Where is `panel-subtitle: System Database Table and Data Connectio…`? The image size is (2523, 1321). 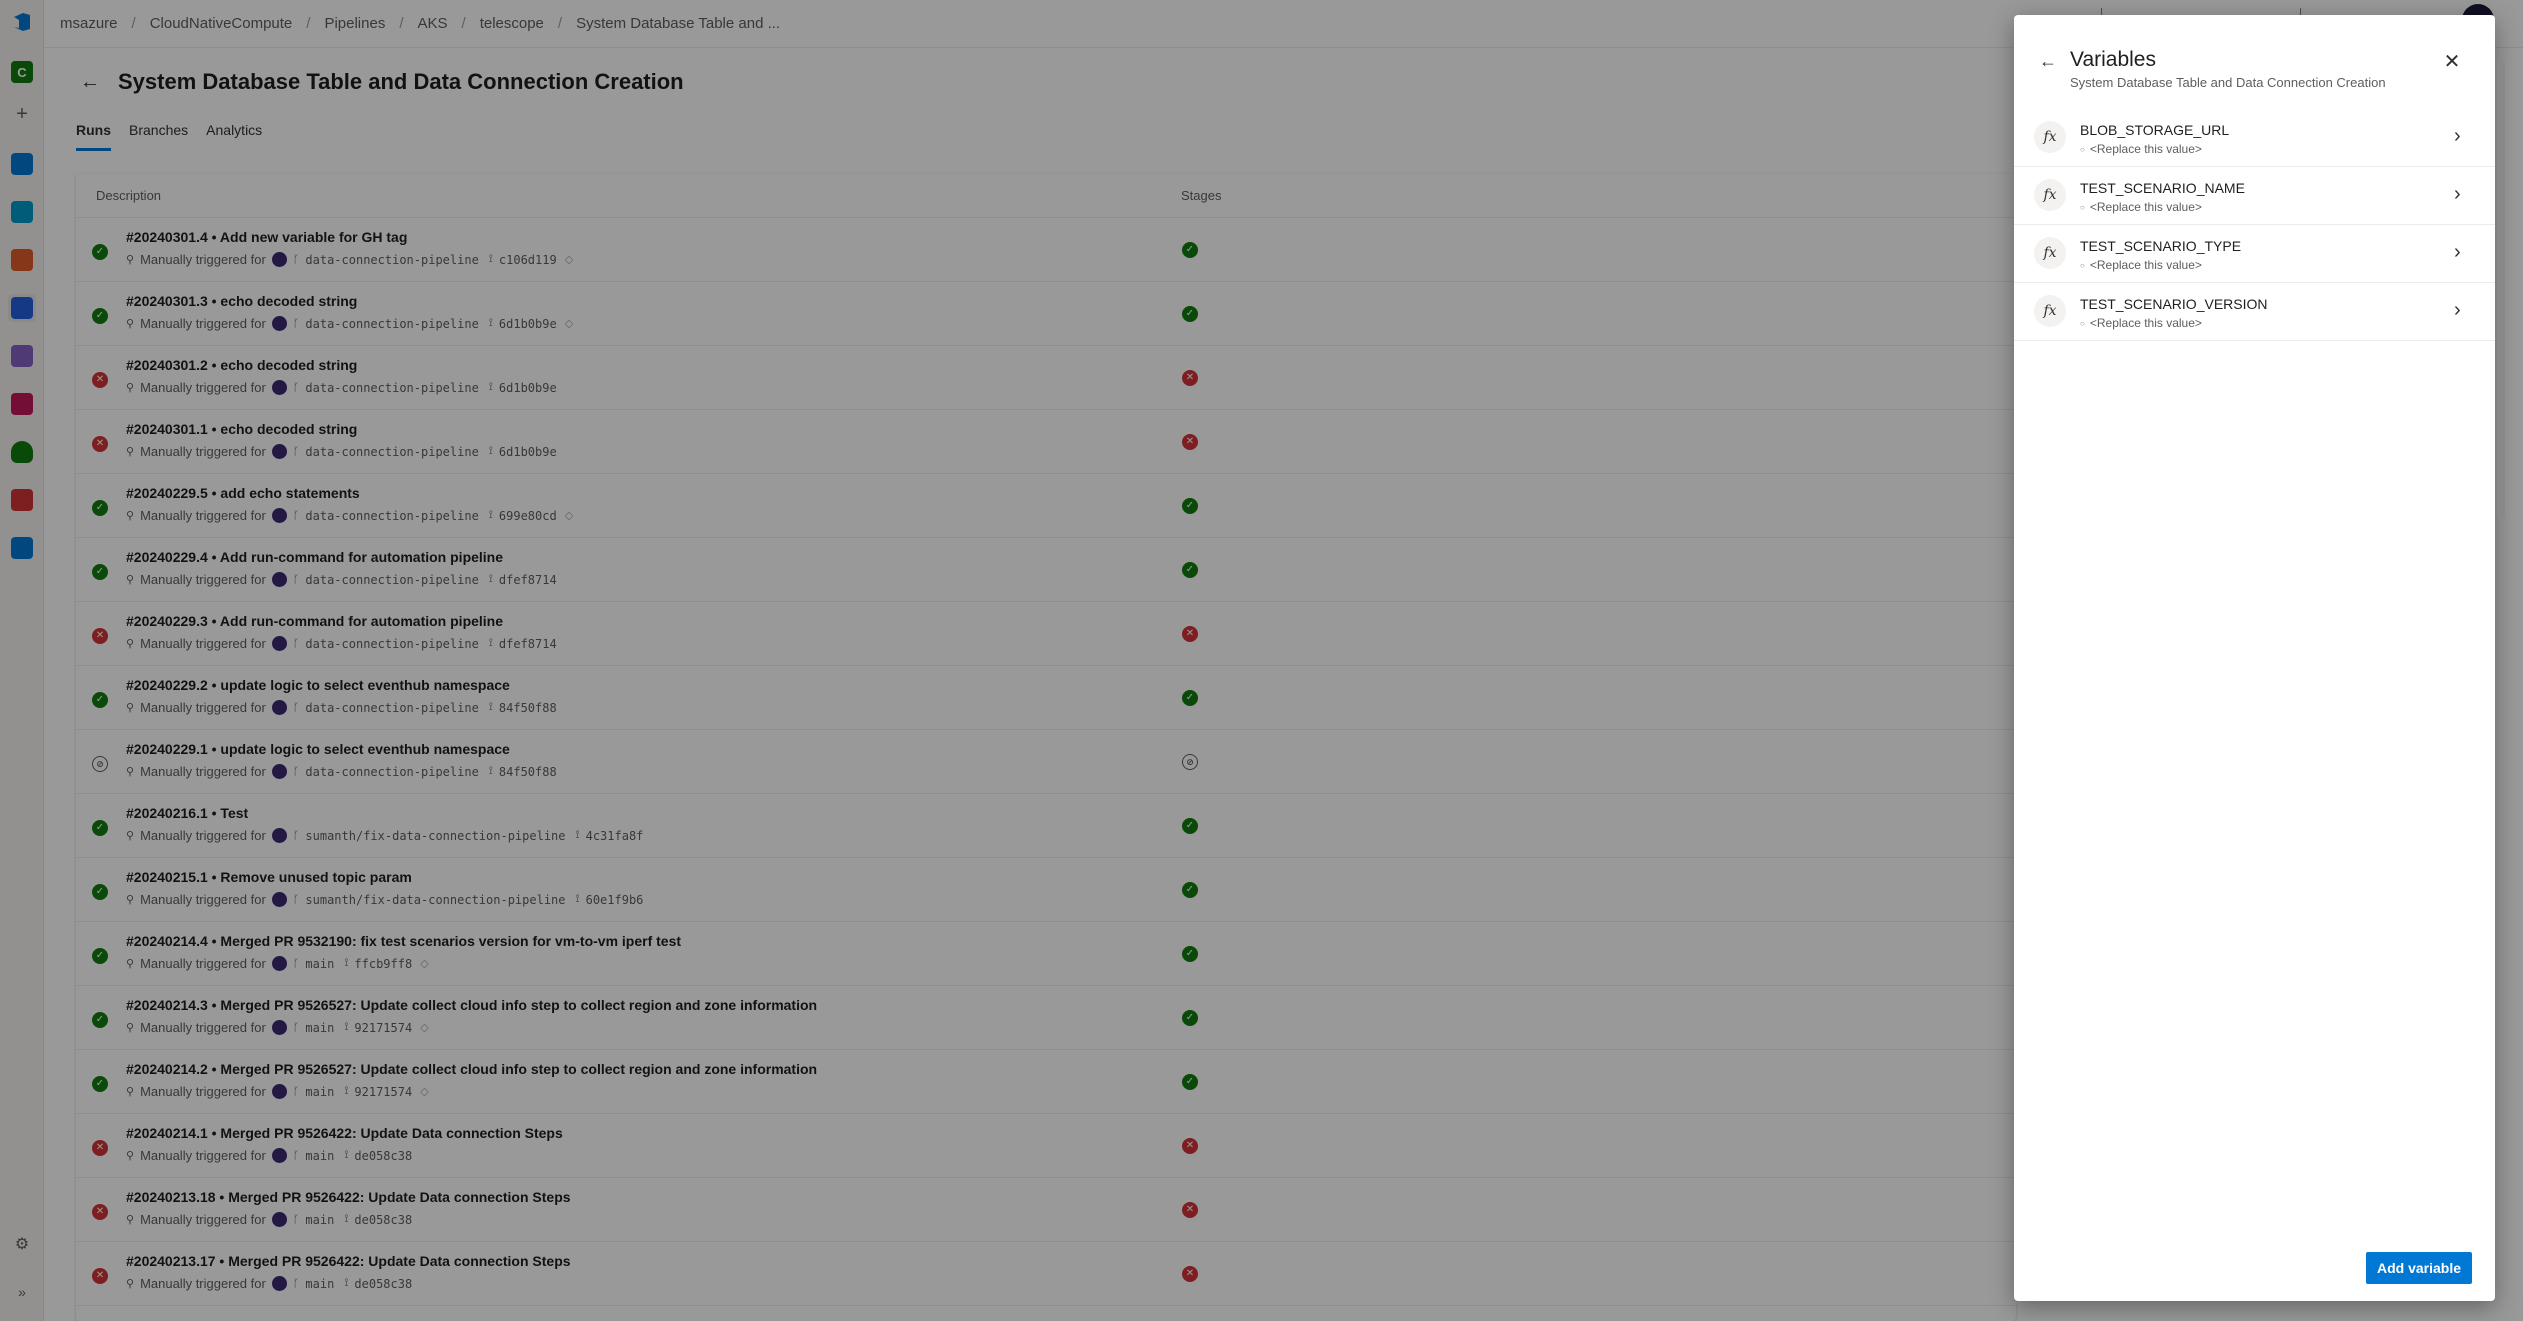 panel-subtitle: System Database Table and Data Connectio… is located at coordinates (2228, 82).